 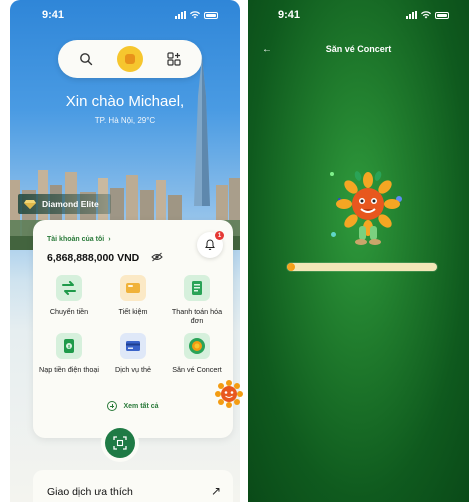 I want to click on my-account-link: Tài khoản của tôi ›, so click(x=79, y=239).